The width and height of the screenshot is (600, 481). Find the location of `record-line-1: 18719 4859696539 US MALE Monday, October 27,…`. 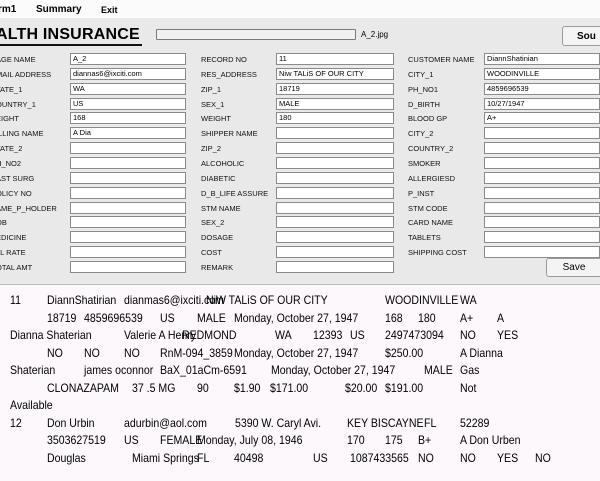

record-line-1: 18719 4859696539 US MALE Monday, October 27,… is located at coordinates (300, 320).